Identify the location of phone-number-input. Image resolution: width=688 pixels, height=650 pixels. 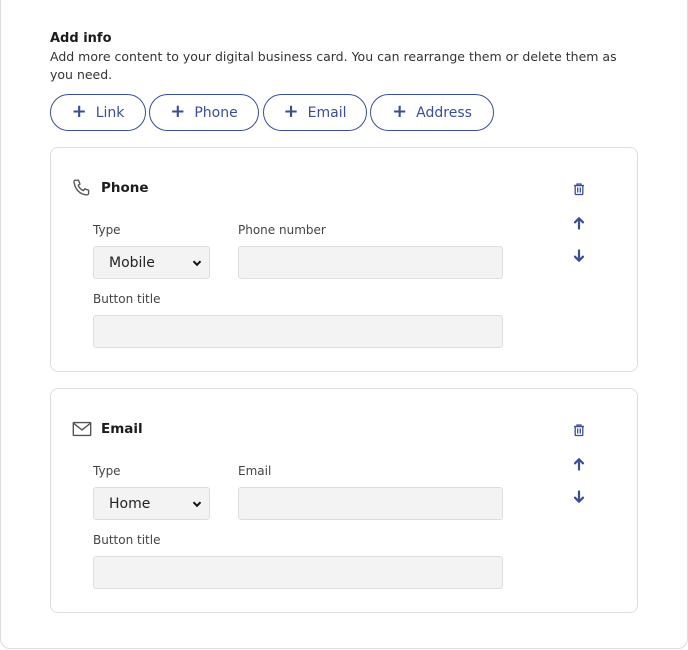
(370, 262).